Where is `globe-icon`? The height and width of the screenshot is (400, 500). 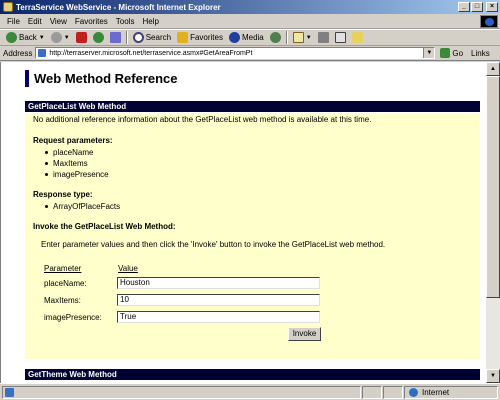 globe-icon is located at coordinates (413, 392).